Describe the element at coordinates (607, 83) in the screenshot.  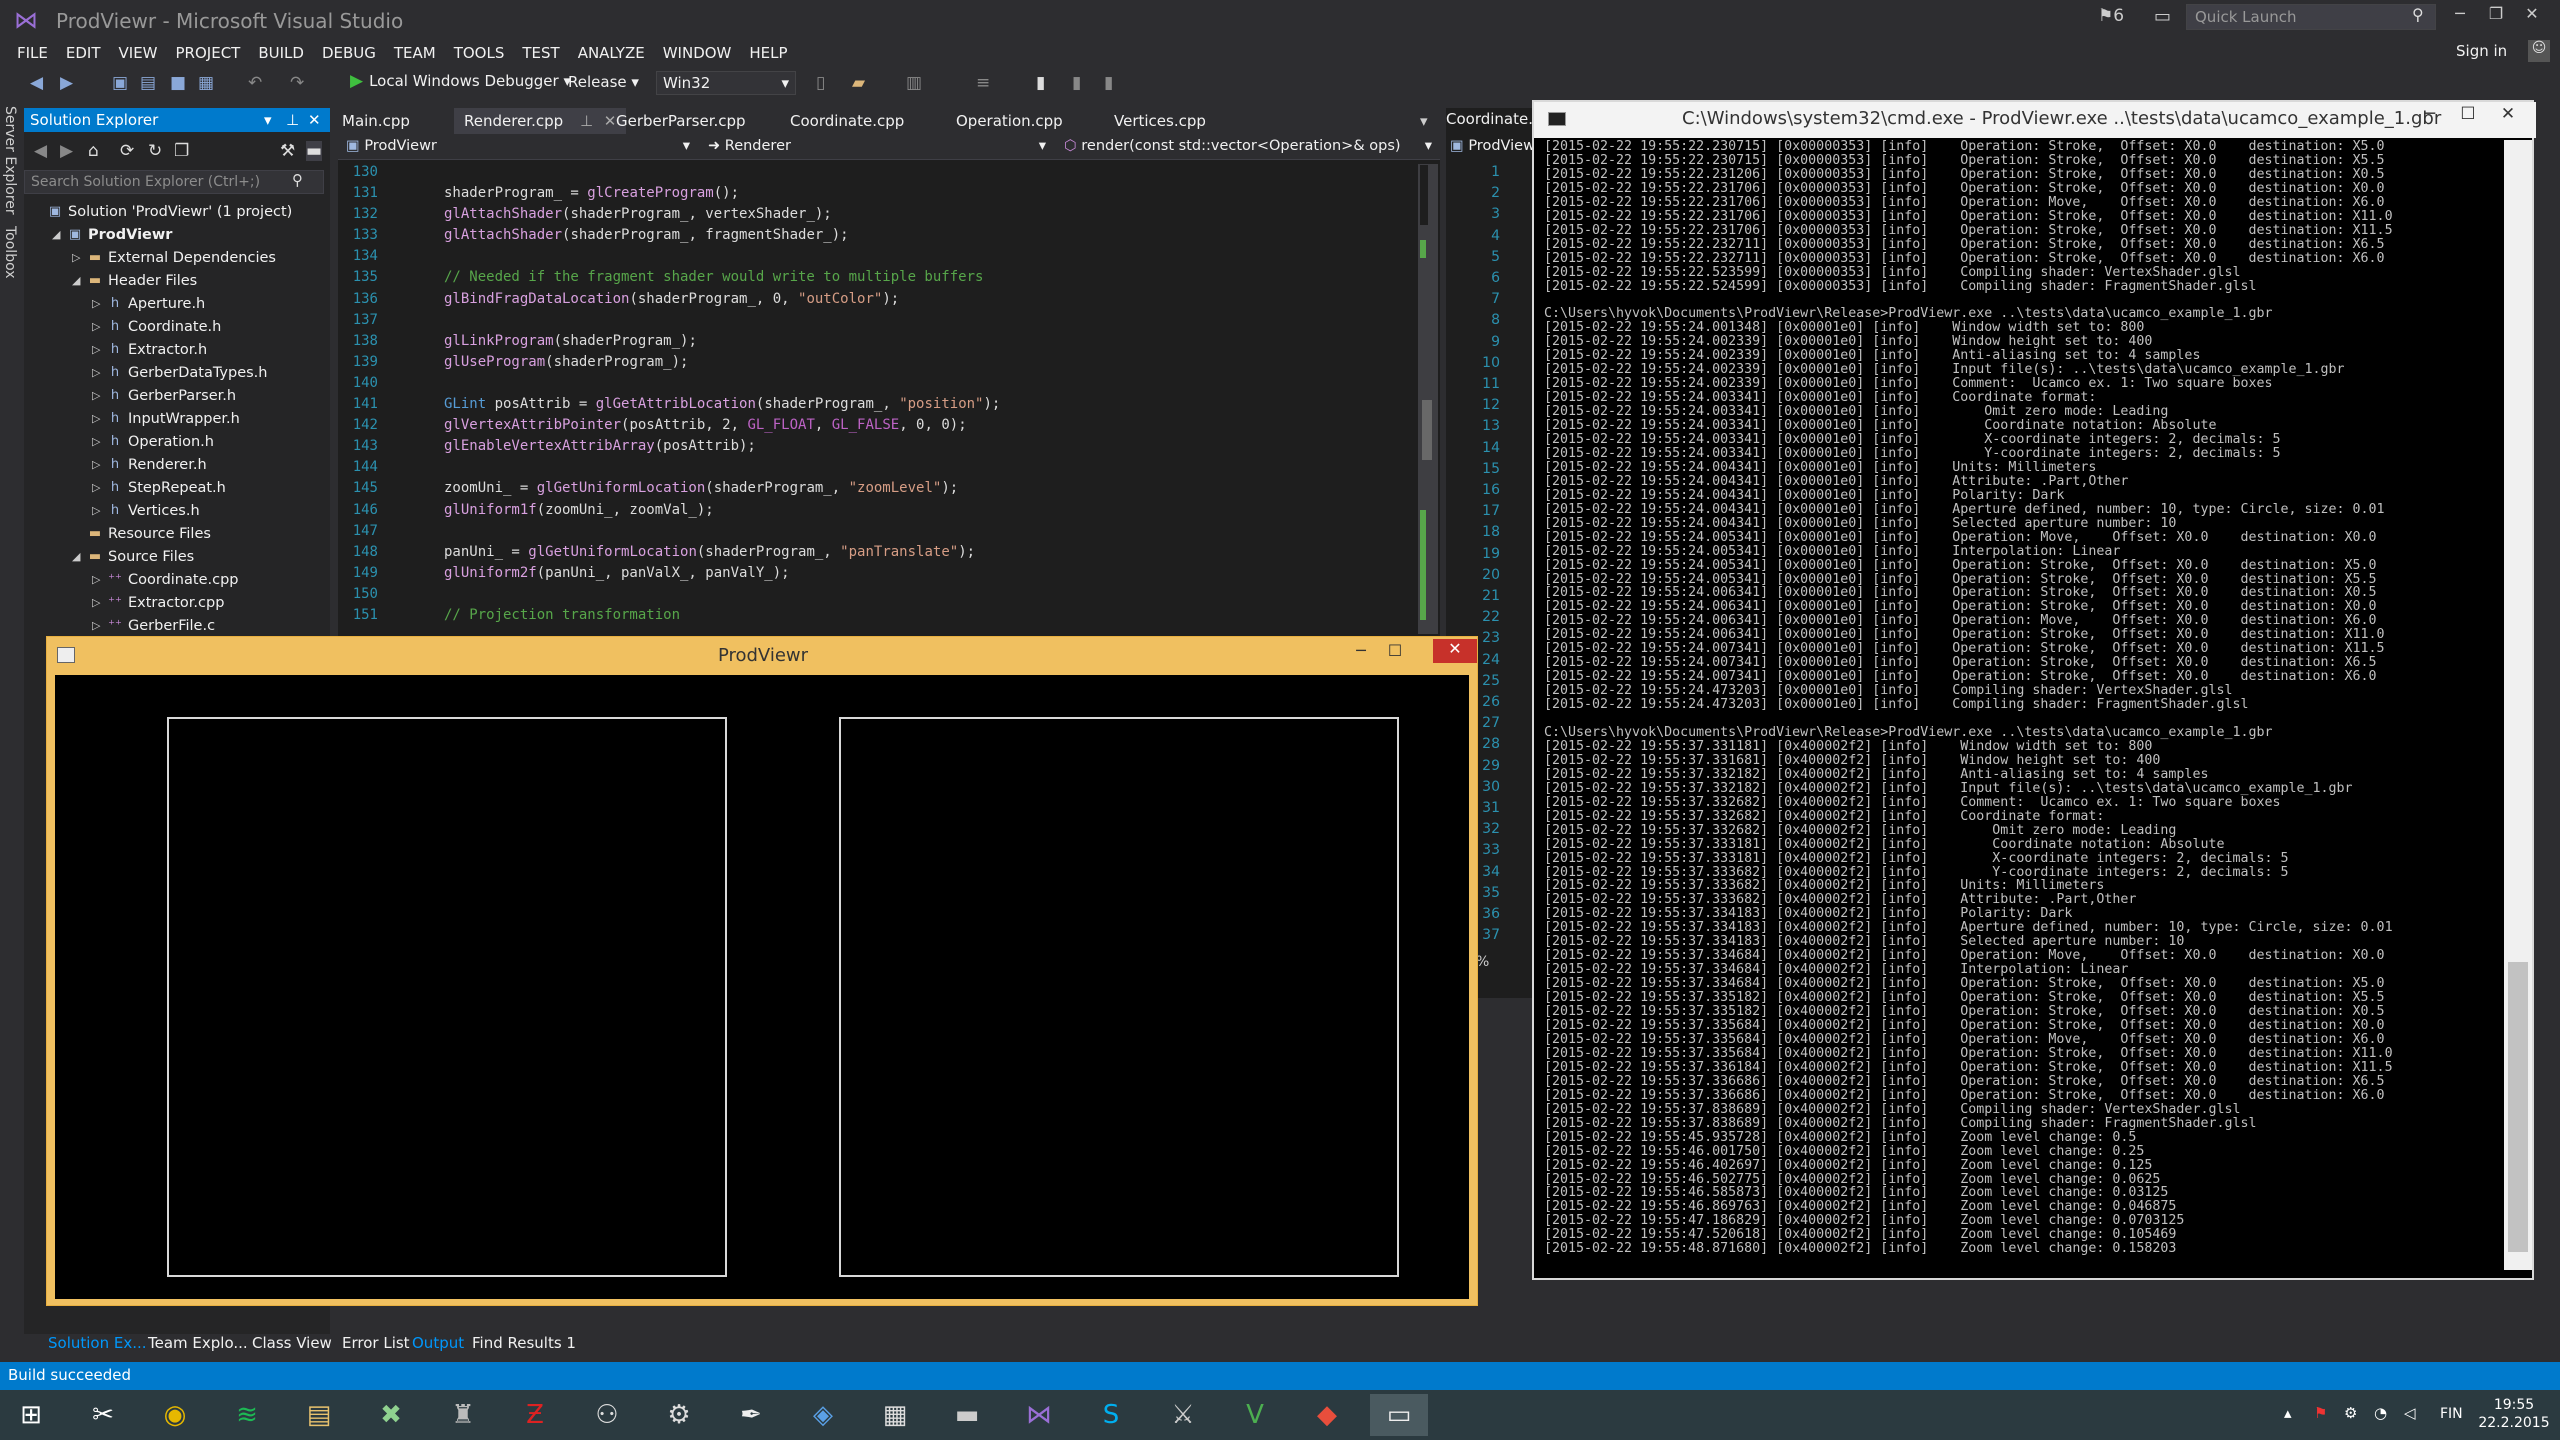
I see `configuration-select: Release ▾` at that location.